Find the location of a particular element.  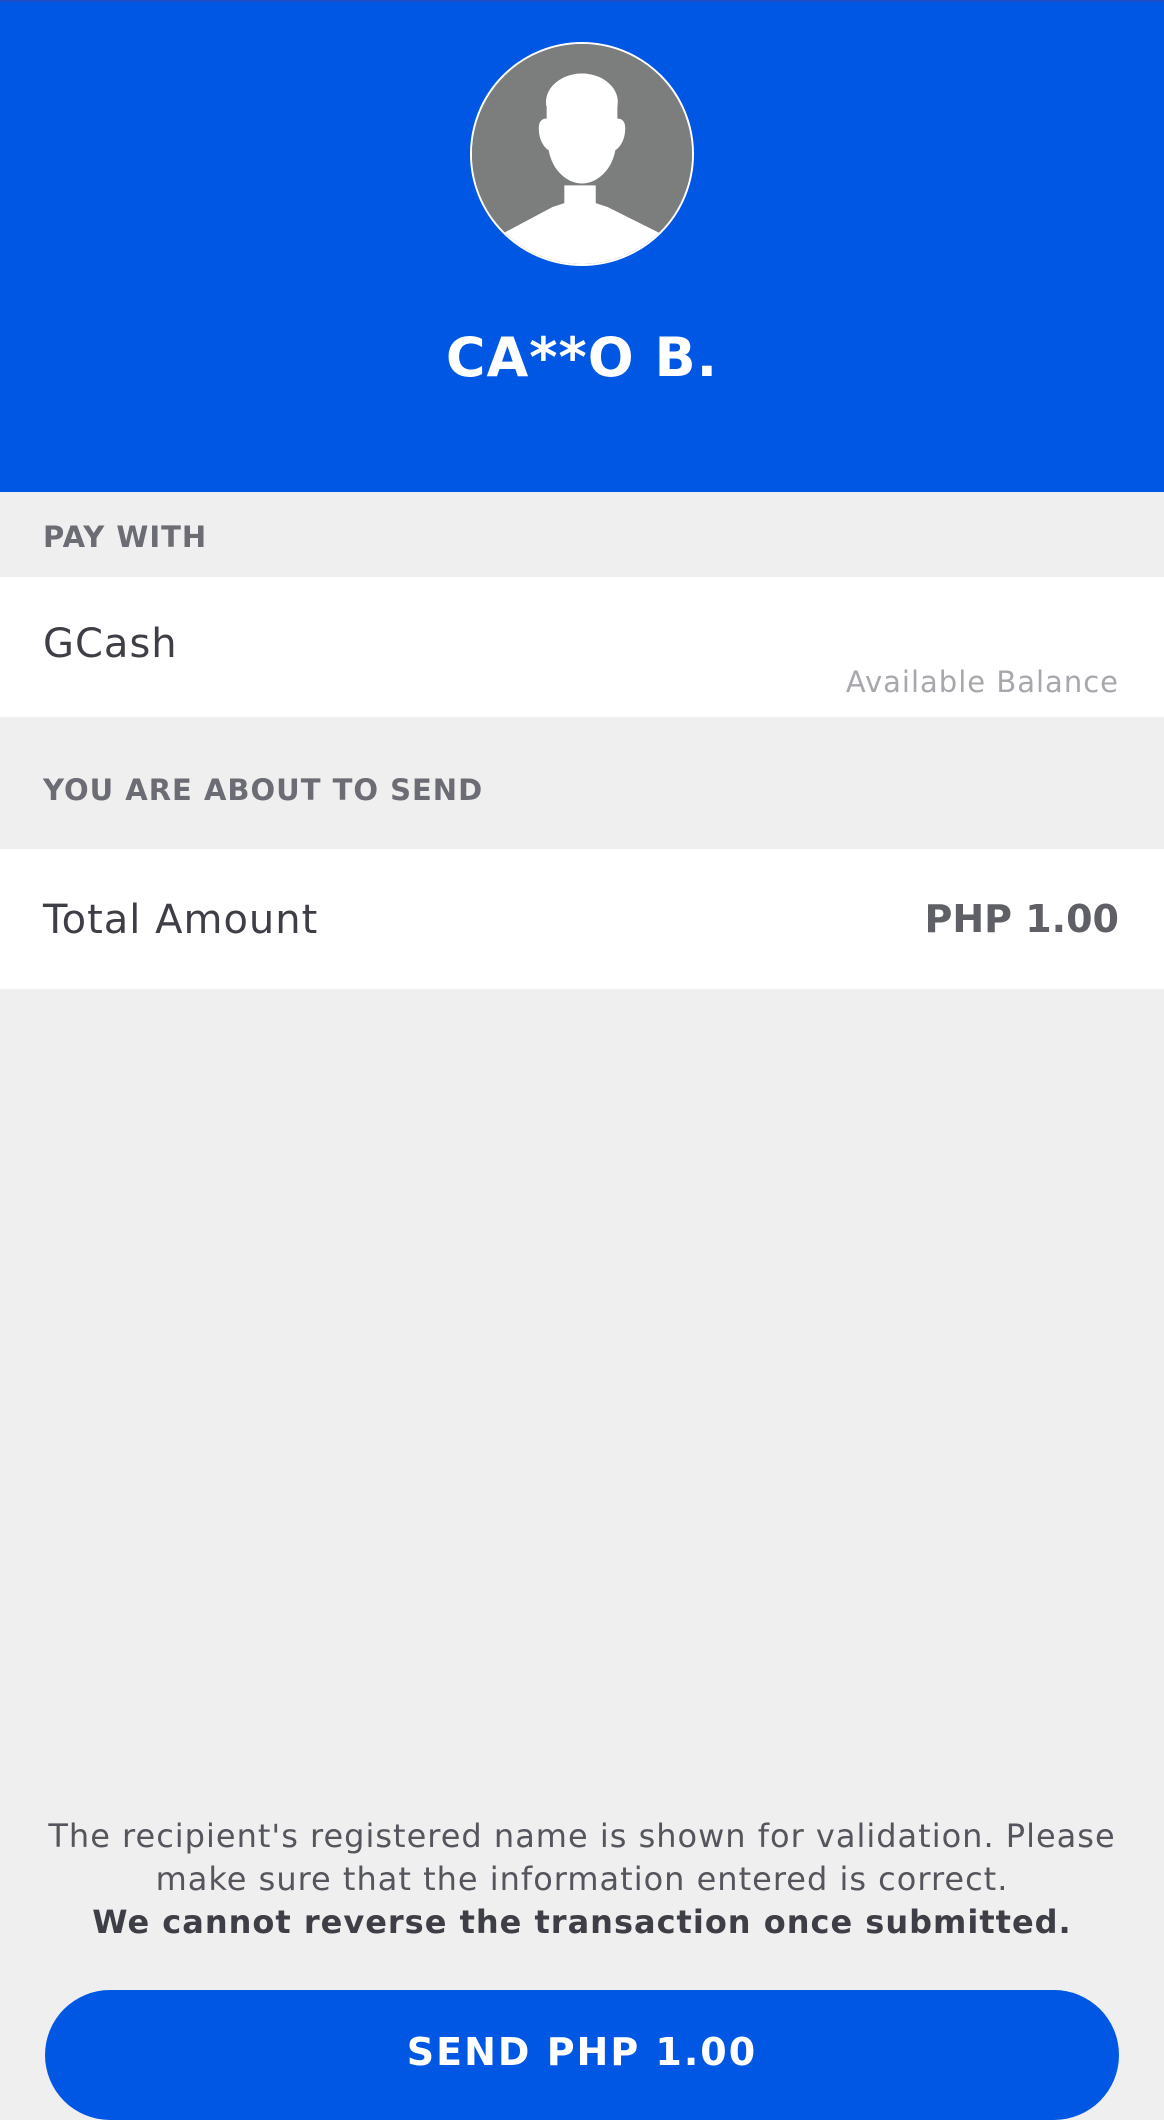

header-top-line is located at coordinates (582, 1).